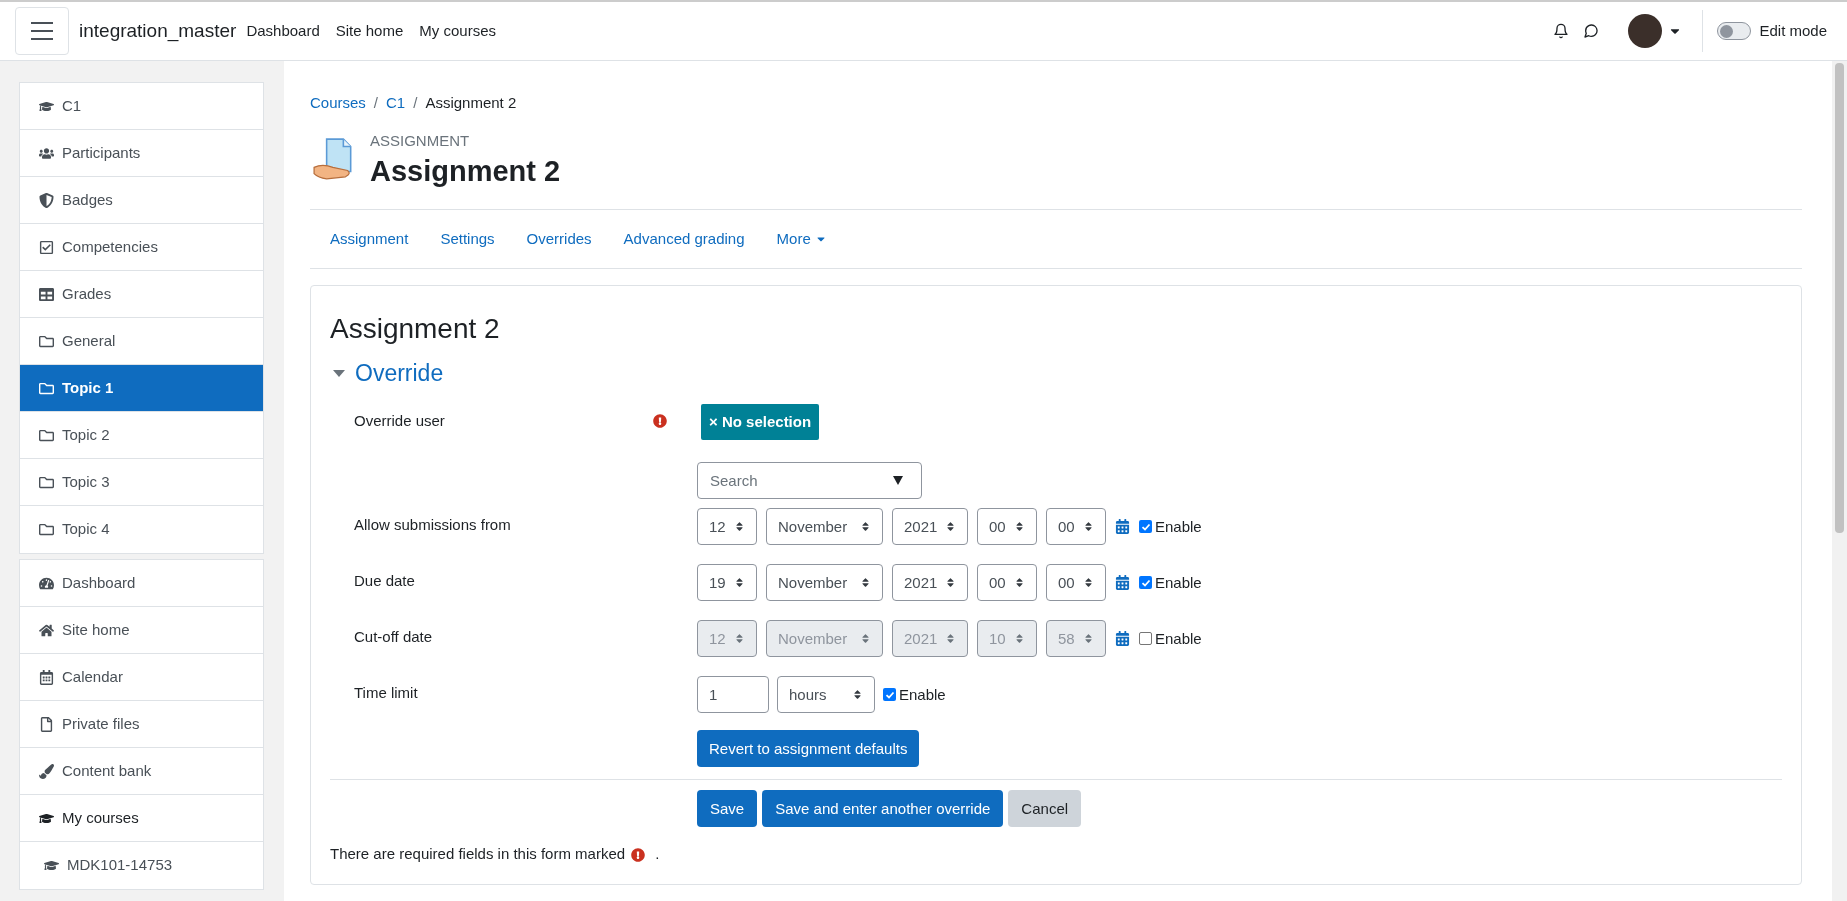 The height and width of the screenshot is (901, 1847). Describe the element at coordinates (42, 31) in the screenshot. I see `menu-button` at that location.